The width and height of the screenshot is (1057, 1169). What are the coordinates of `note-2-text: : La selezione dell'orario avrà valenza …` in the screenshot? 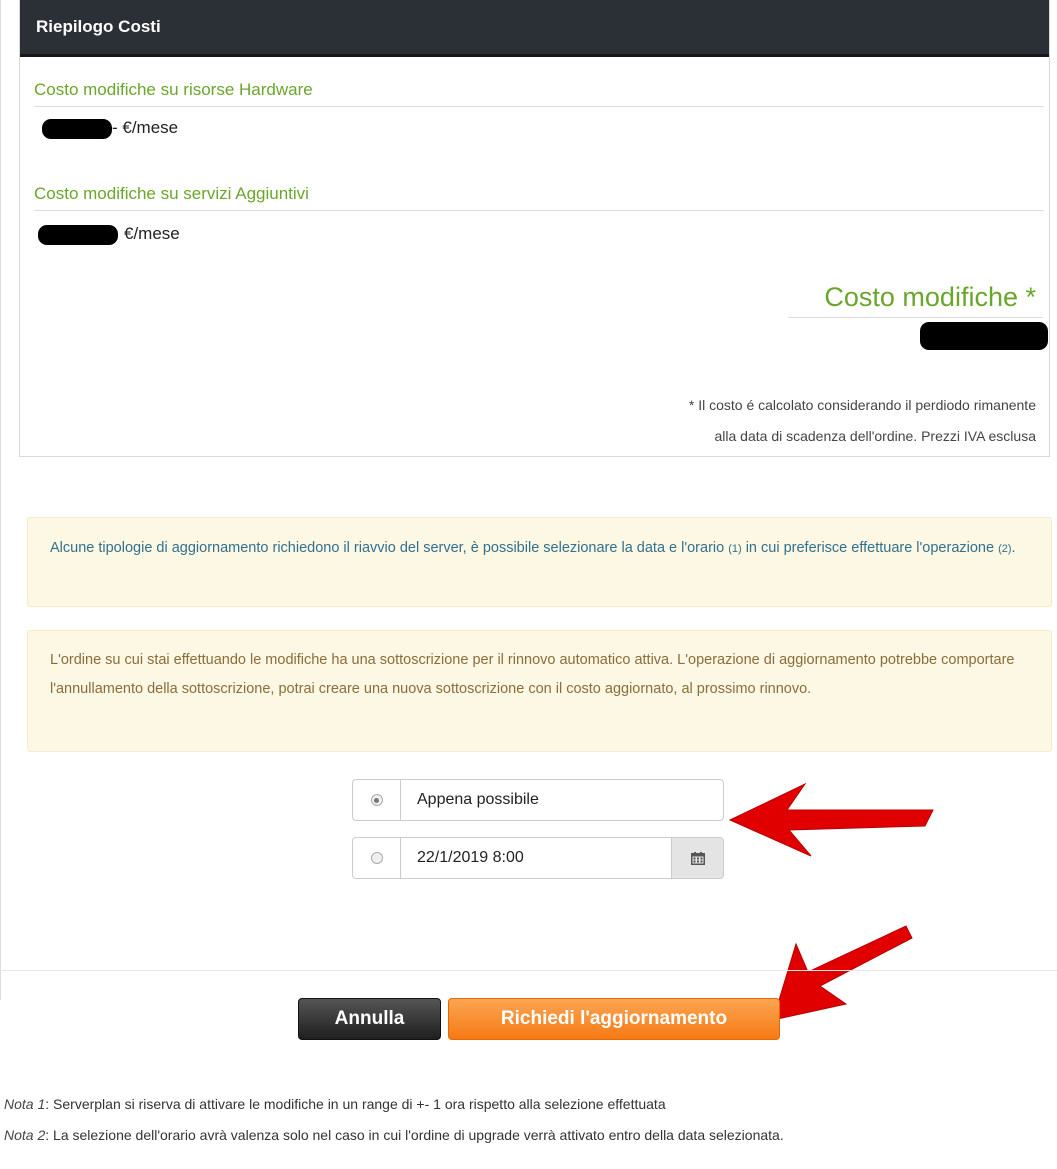 It's located at (414, 1135).